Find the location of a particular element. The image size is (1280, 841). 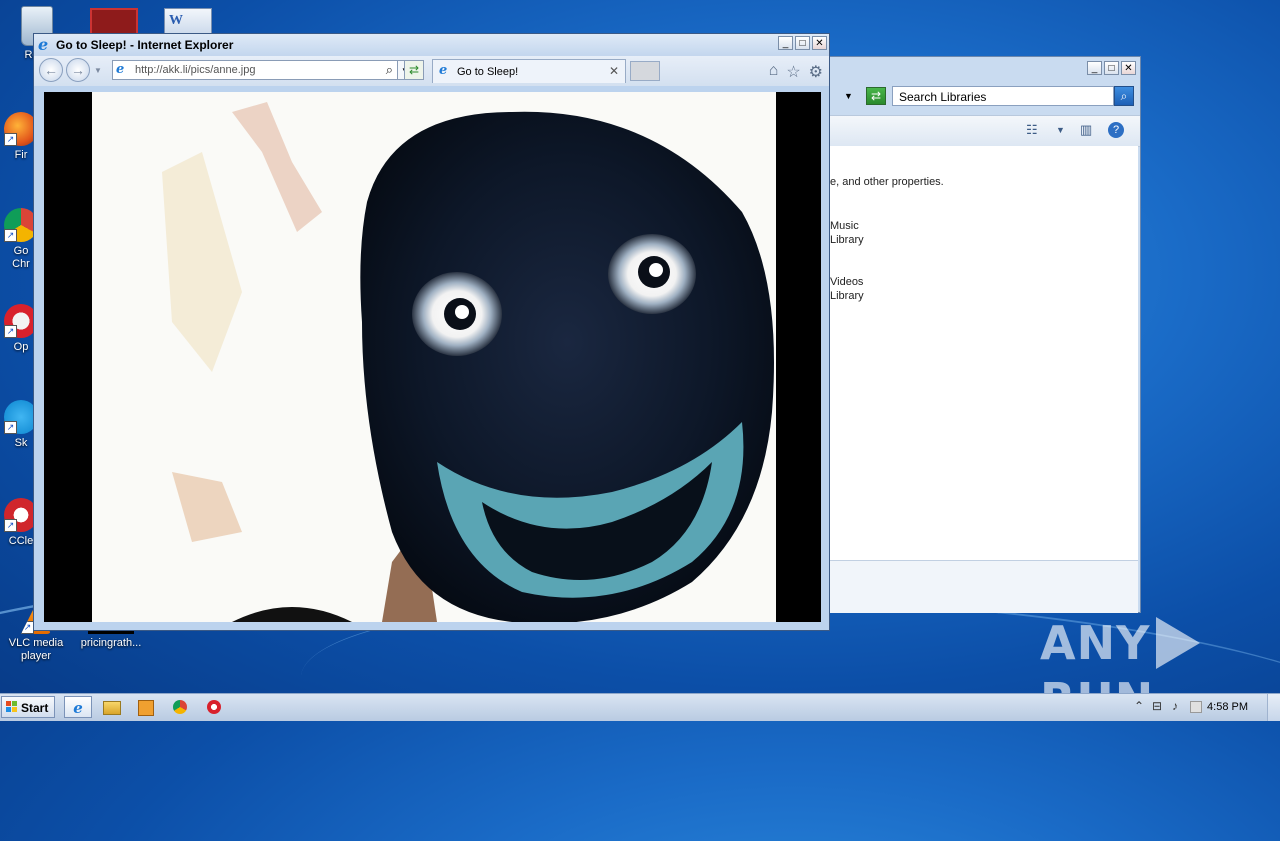

clock: 4:58 PM is located at coordinates (1227, 707).